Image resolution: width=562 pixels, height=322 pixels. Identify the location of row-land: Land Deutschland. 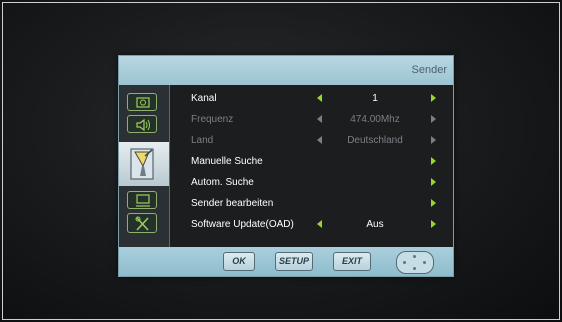
(317, 141).